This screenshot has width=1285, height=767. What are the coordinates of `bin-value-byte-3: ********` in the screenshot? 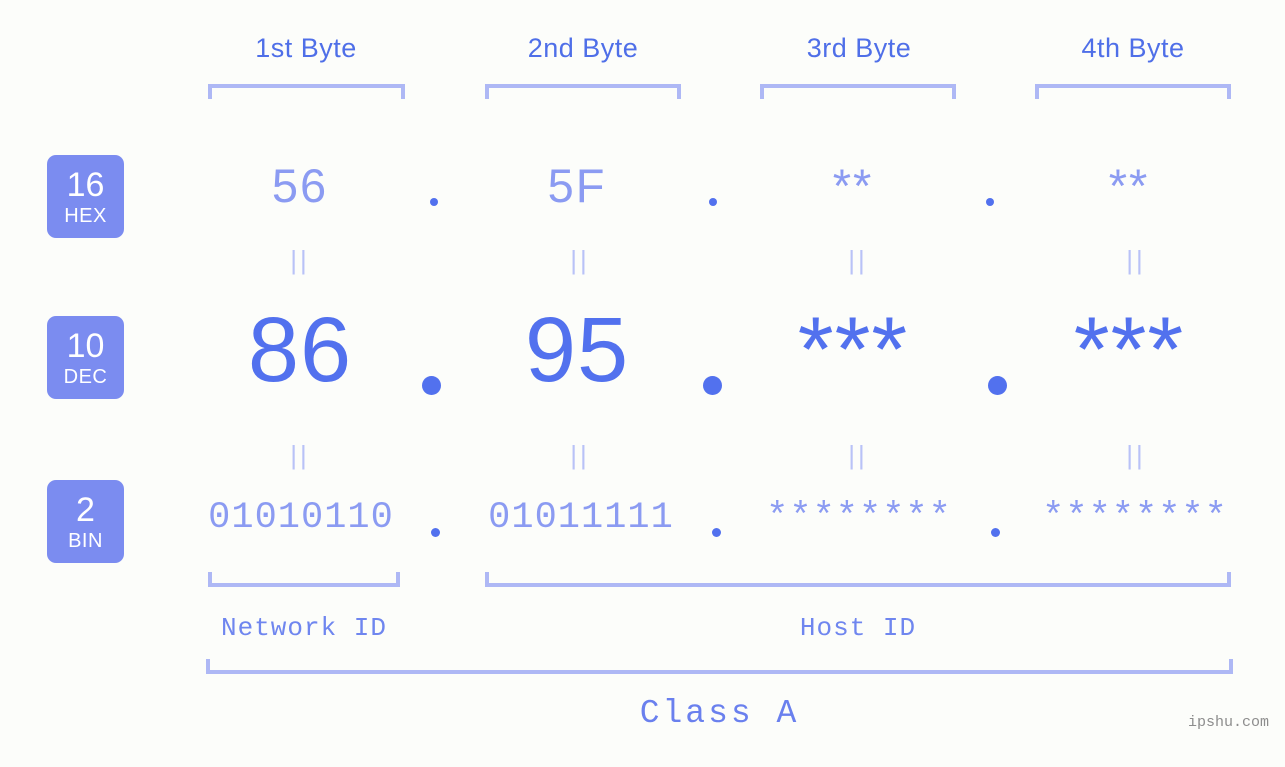 It's located at (859, 518).